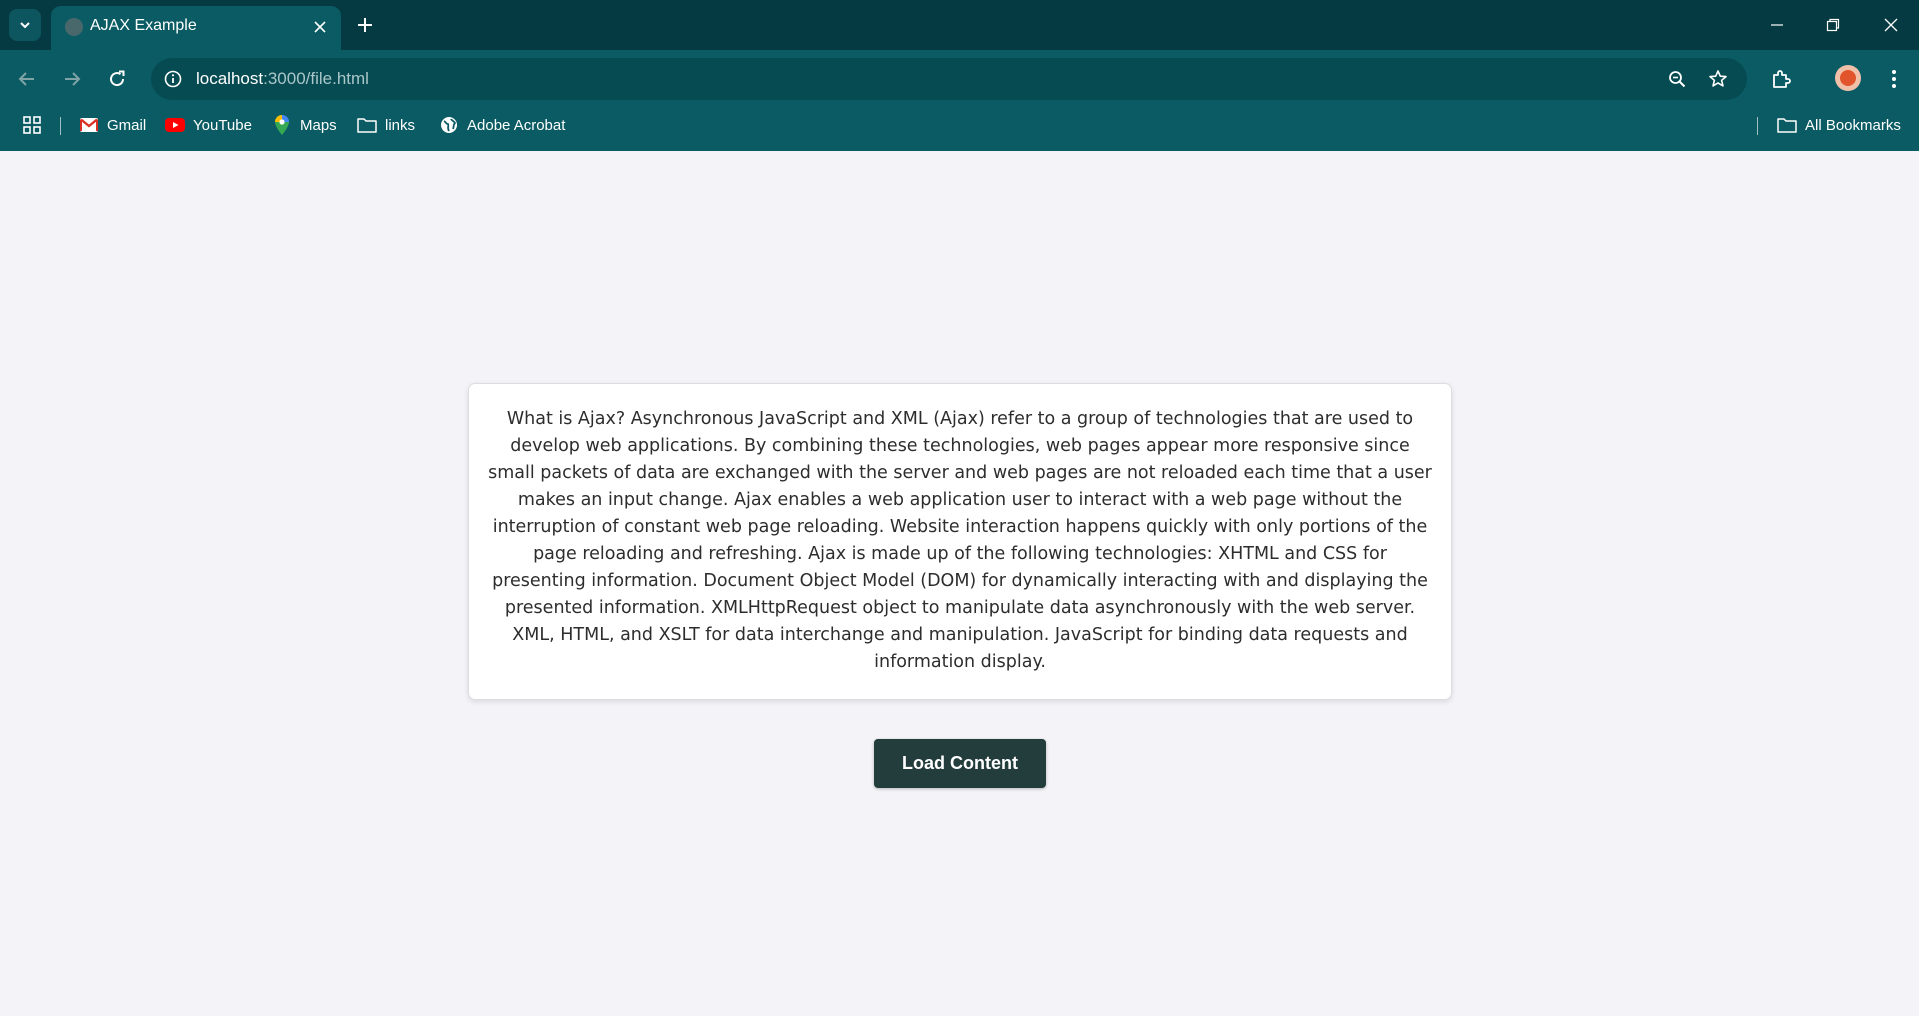 This screenshot has width=1919, height=1016. I want to click on minimize-icon, so click(1777, 25).